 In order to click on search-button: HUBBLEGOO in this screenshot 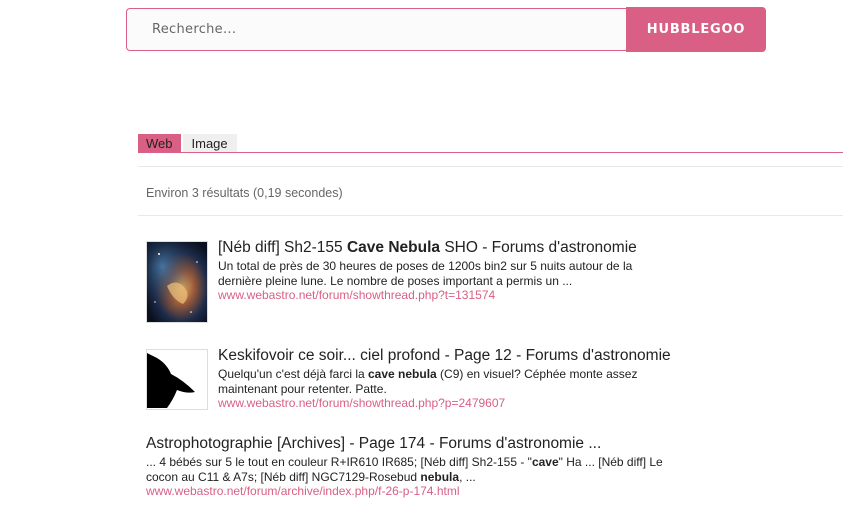, I will do `click(696, 29)`.